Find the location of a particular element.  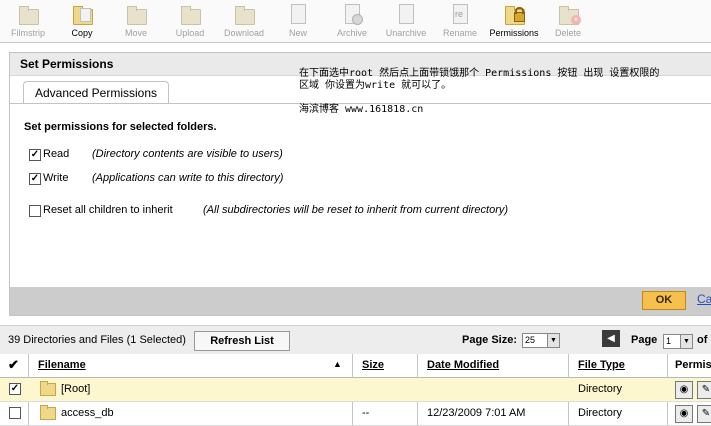

column-filename: Filename is located at coordinates (62, 365).